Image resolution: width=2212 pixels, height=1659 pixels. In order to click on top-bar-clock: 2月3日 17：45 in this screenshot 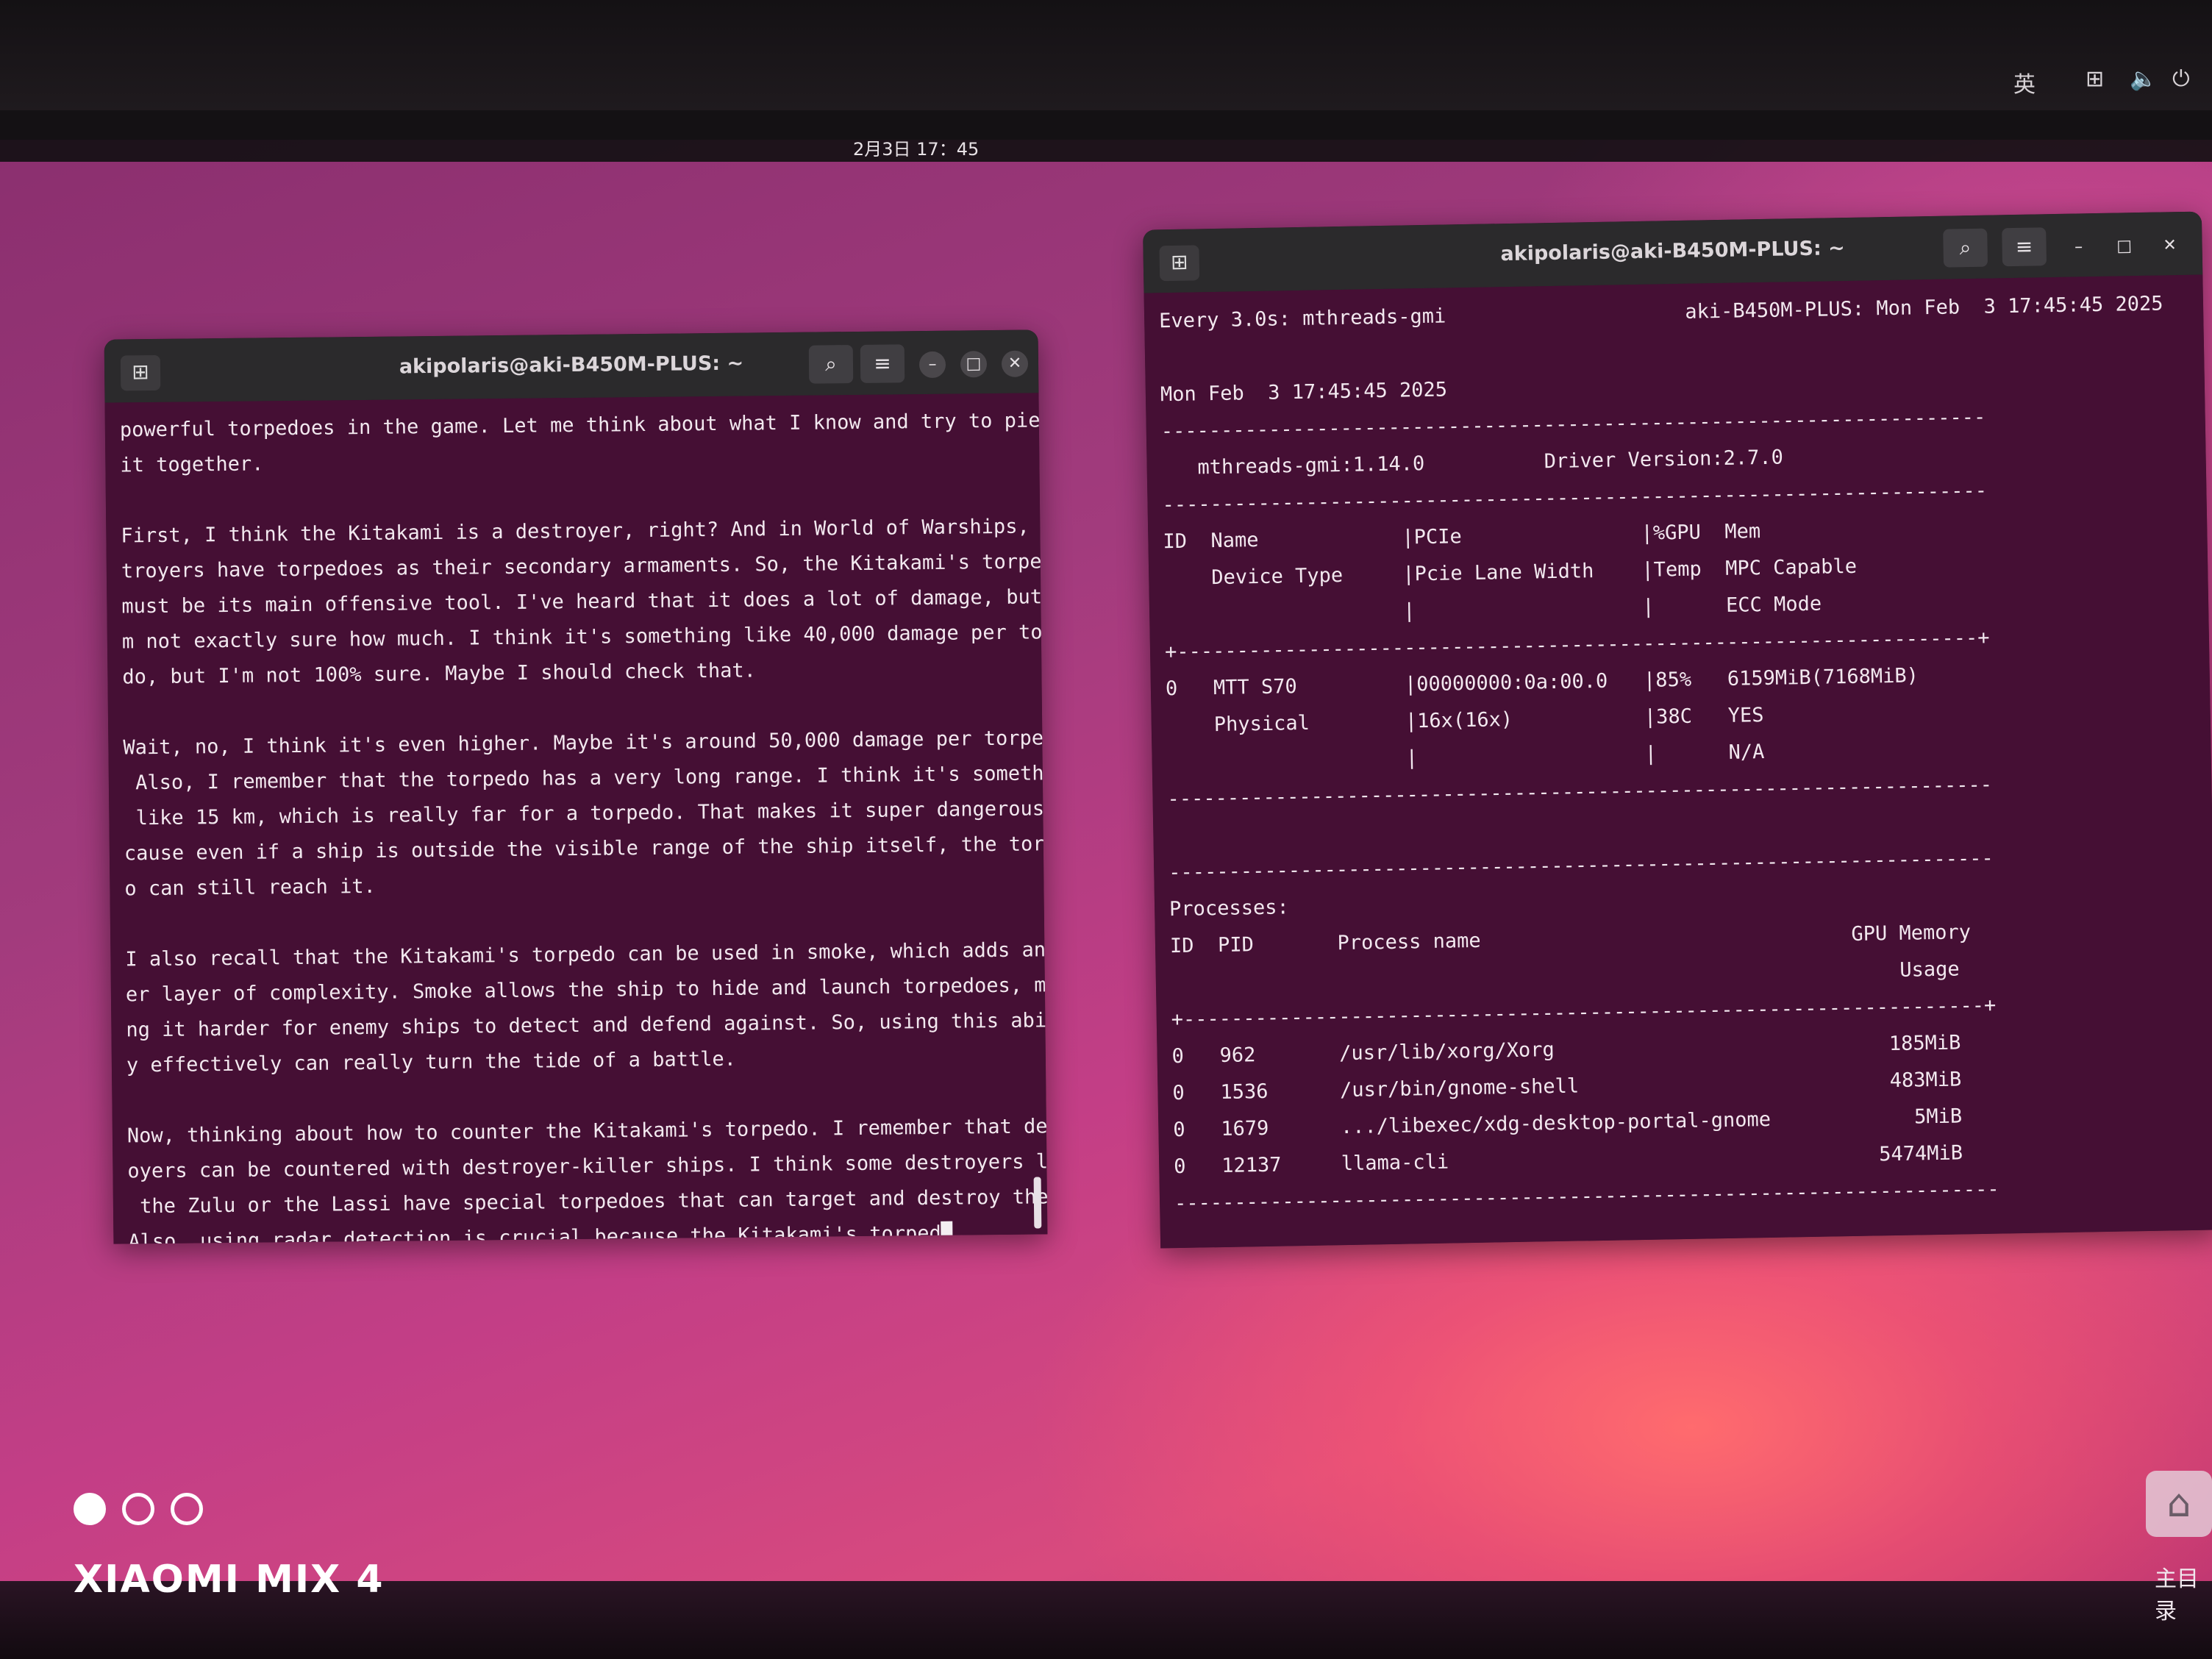, I will do `click(916, 147)`.